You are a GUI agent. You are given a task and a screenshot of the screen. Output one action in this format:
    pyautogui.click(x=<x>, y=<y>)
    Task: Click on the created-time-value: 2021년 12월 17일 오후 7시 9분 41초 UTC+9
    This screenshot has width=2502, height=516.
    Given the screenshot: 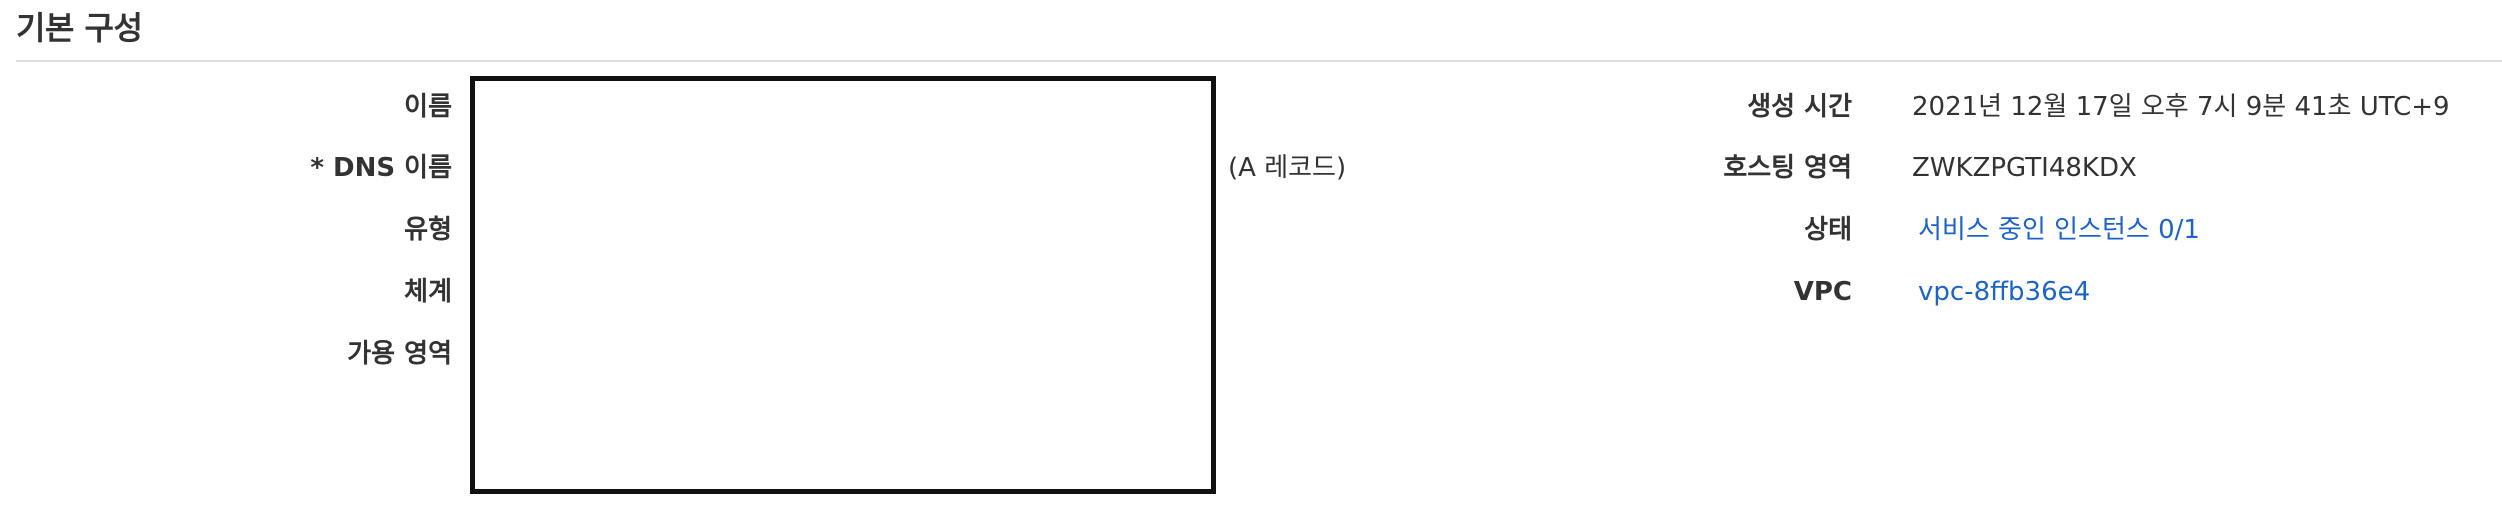 What is the action you would take?
    pyautogui.click(x=2181, y=107)
    